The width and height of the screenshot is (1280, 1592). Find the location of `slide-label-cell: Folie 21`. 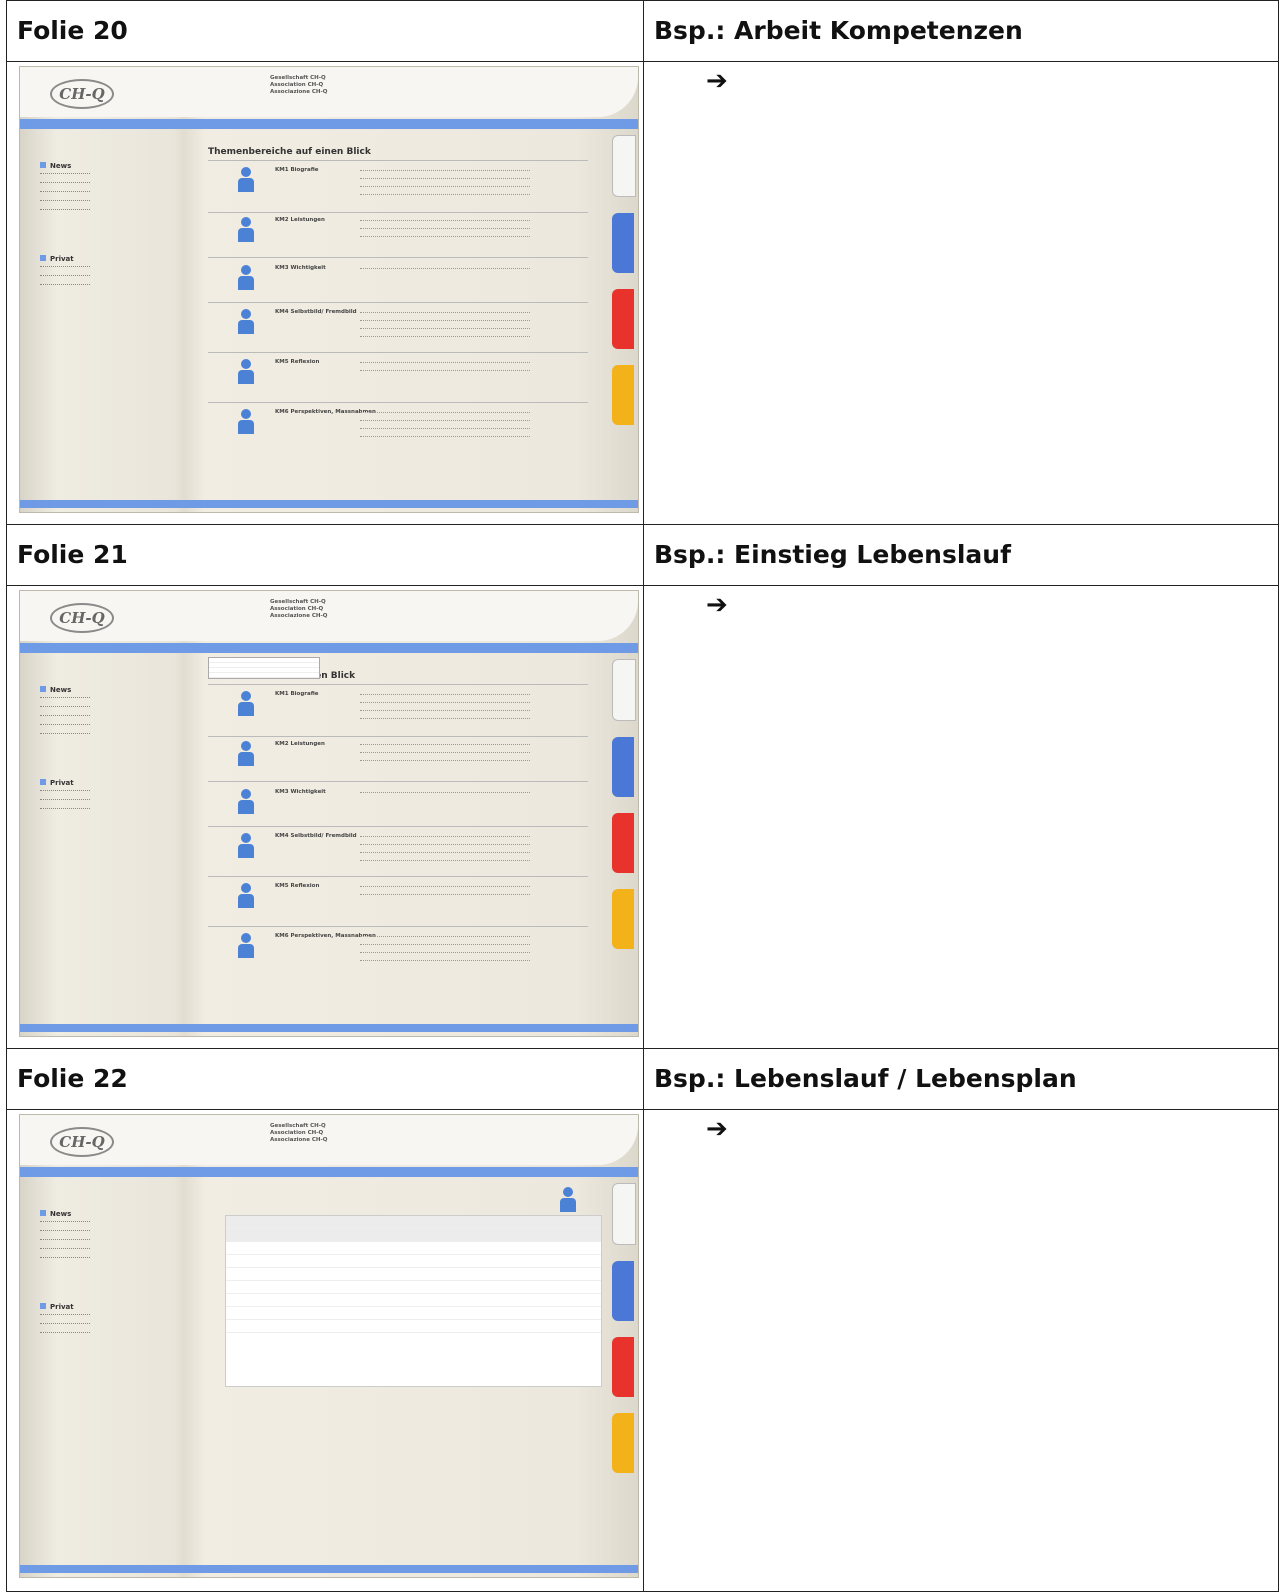

slide-label-cell: Folie 21 is located at coordinates (325, 555).